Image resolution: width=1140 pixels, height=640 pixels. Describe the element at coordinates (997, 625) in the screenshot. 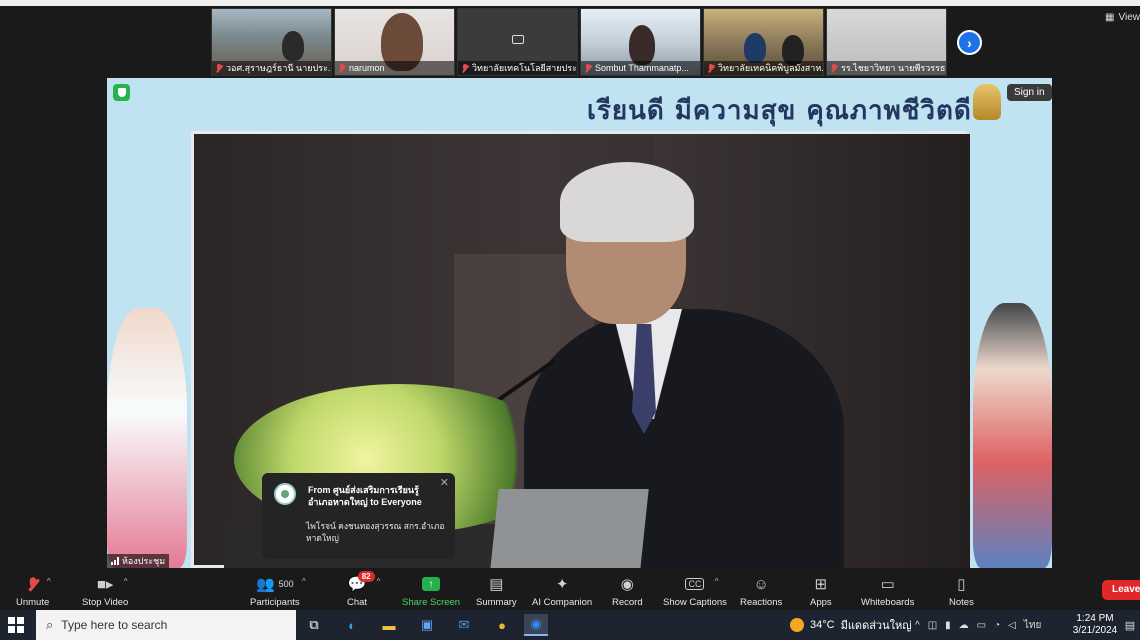

I see `network-icon: ◔` at that location.